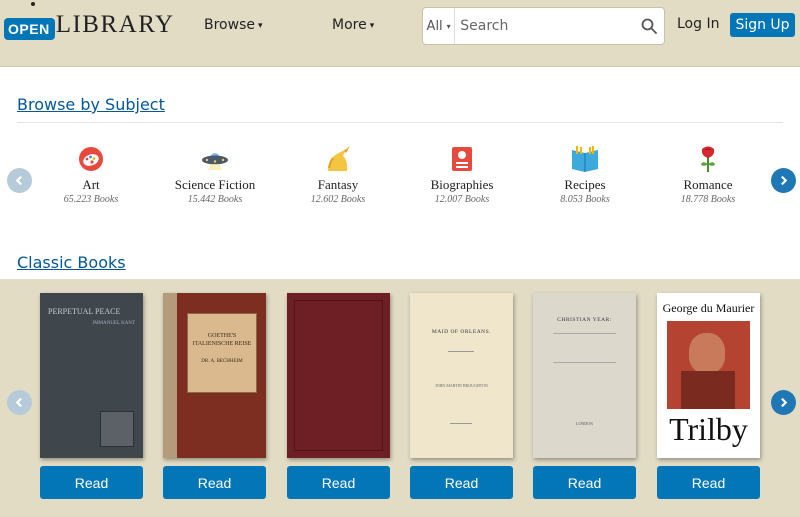 The height and width of the screenshot is (517, 800). I want to click on rose-icon, so click(708, 159).